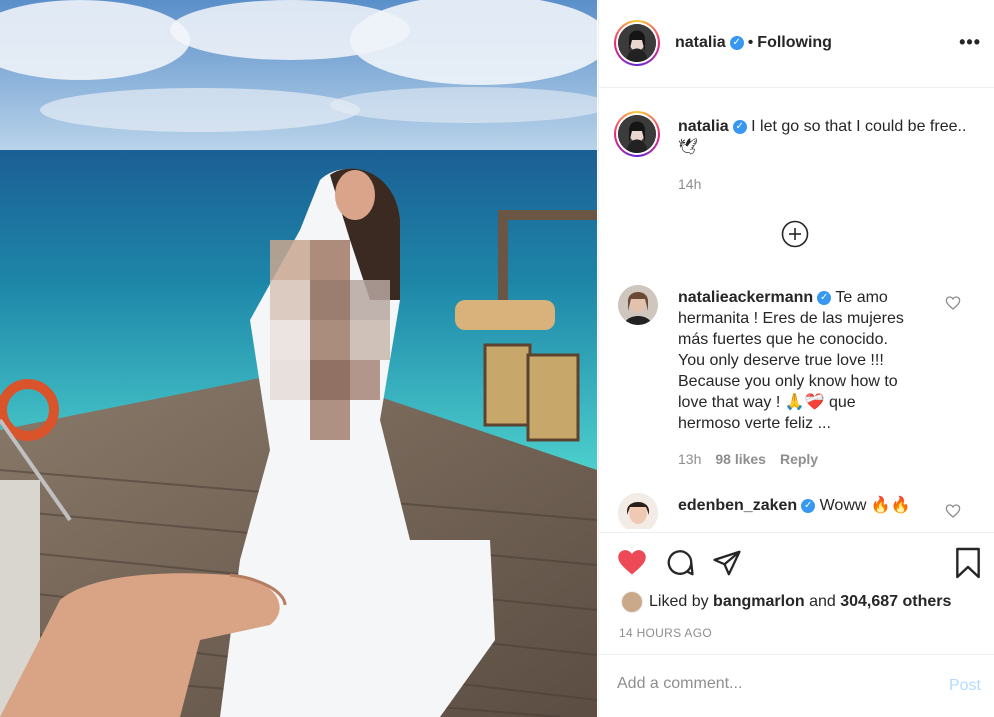  I want to click on comment-item: edenben_zaken ✓ Woww 🔥🔥, so click(798, 505).